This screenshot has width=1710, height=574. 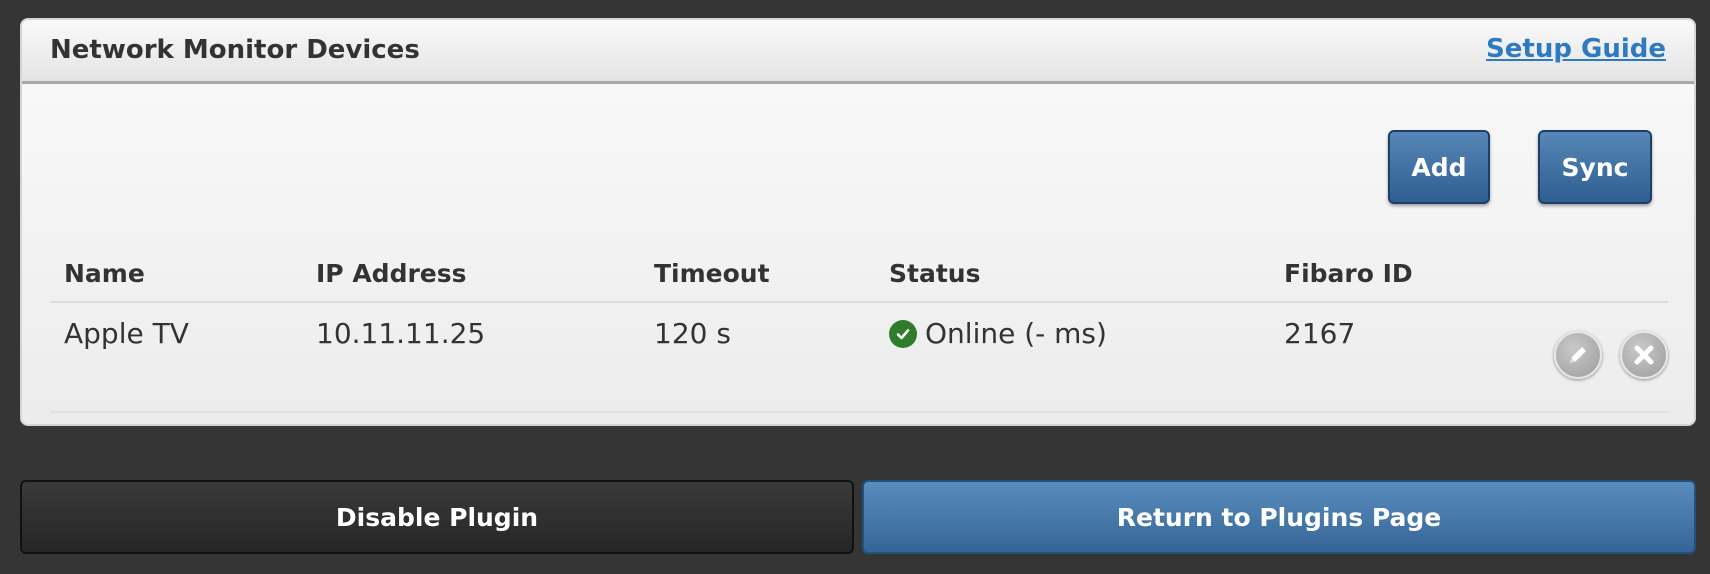 I want to click on table-header: Name IP Address Timeout Status Fibaro ID, so click(x=859, y=274).